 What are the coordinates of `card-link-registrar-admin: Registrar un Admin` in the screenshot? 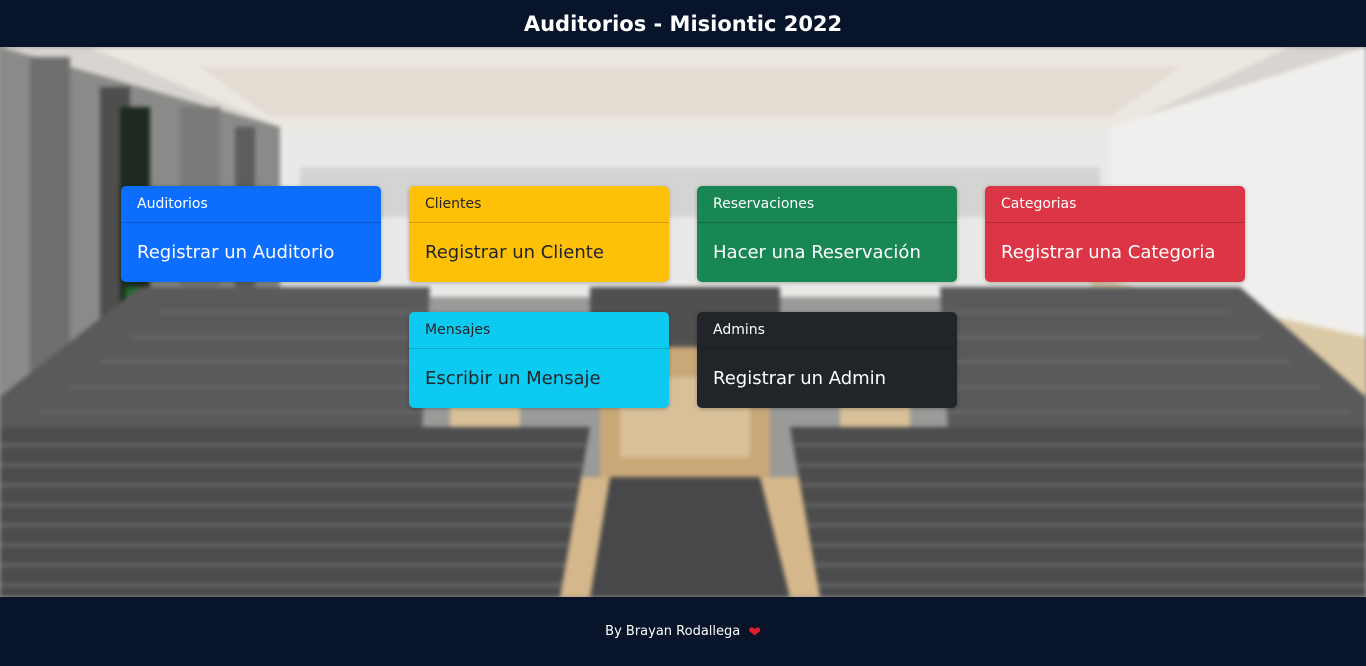 It's located at (827, 378).